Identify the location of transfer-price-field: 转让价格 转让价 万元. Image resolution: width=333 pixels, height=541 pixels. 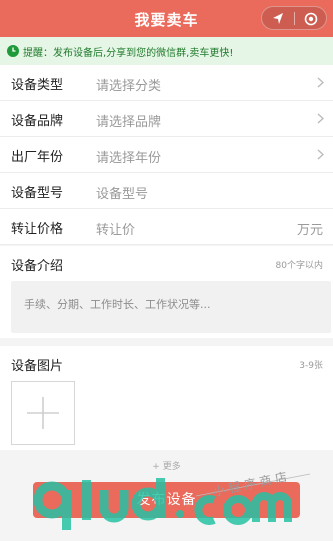
(166, 227).